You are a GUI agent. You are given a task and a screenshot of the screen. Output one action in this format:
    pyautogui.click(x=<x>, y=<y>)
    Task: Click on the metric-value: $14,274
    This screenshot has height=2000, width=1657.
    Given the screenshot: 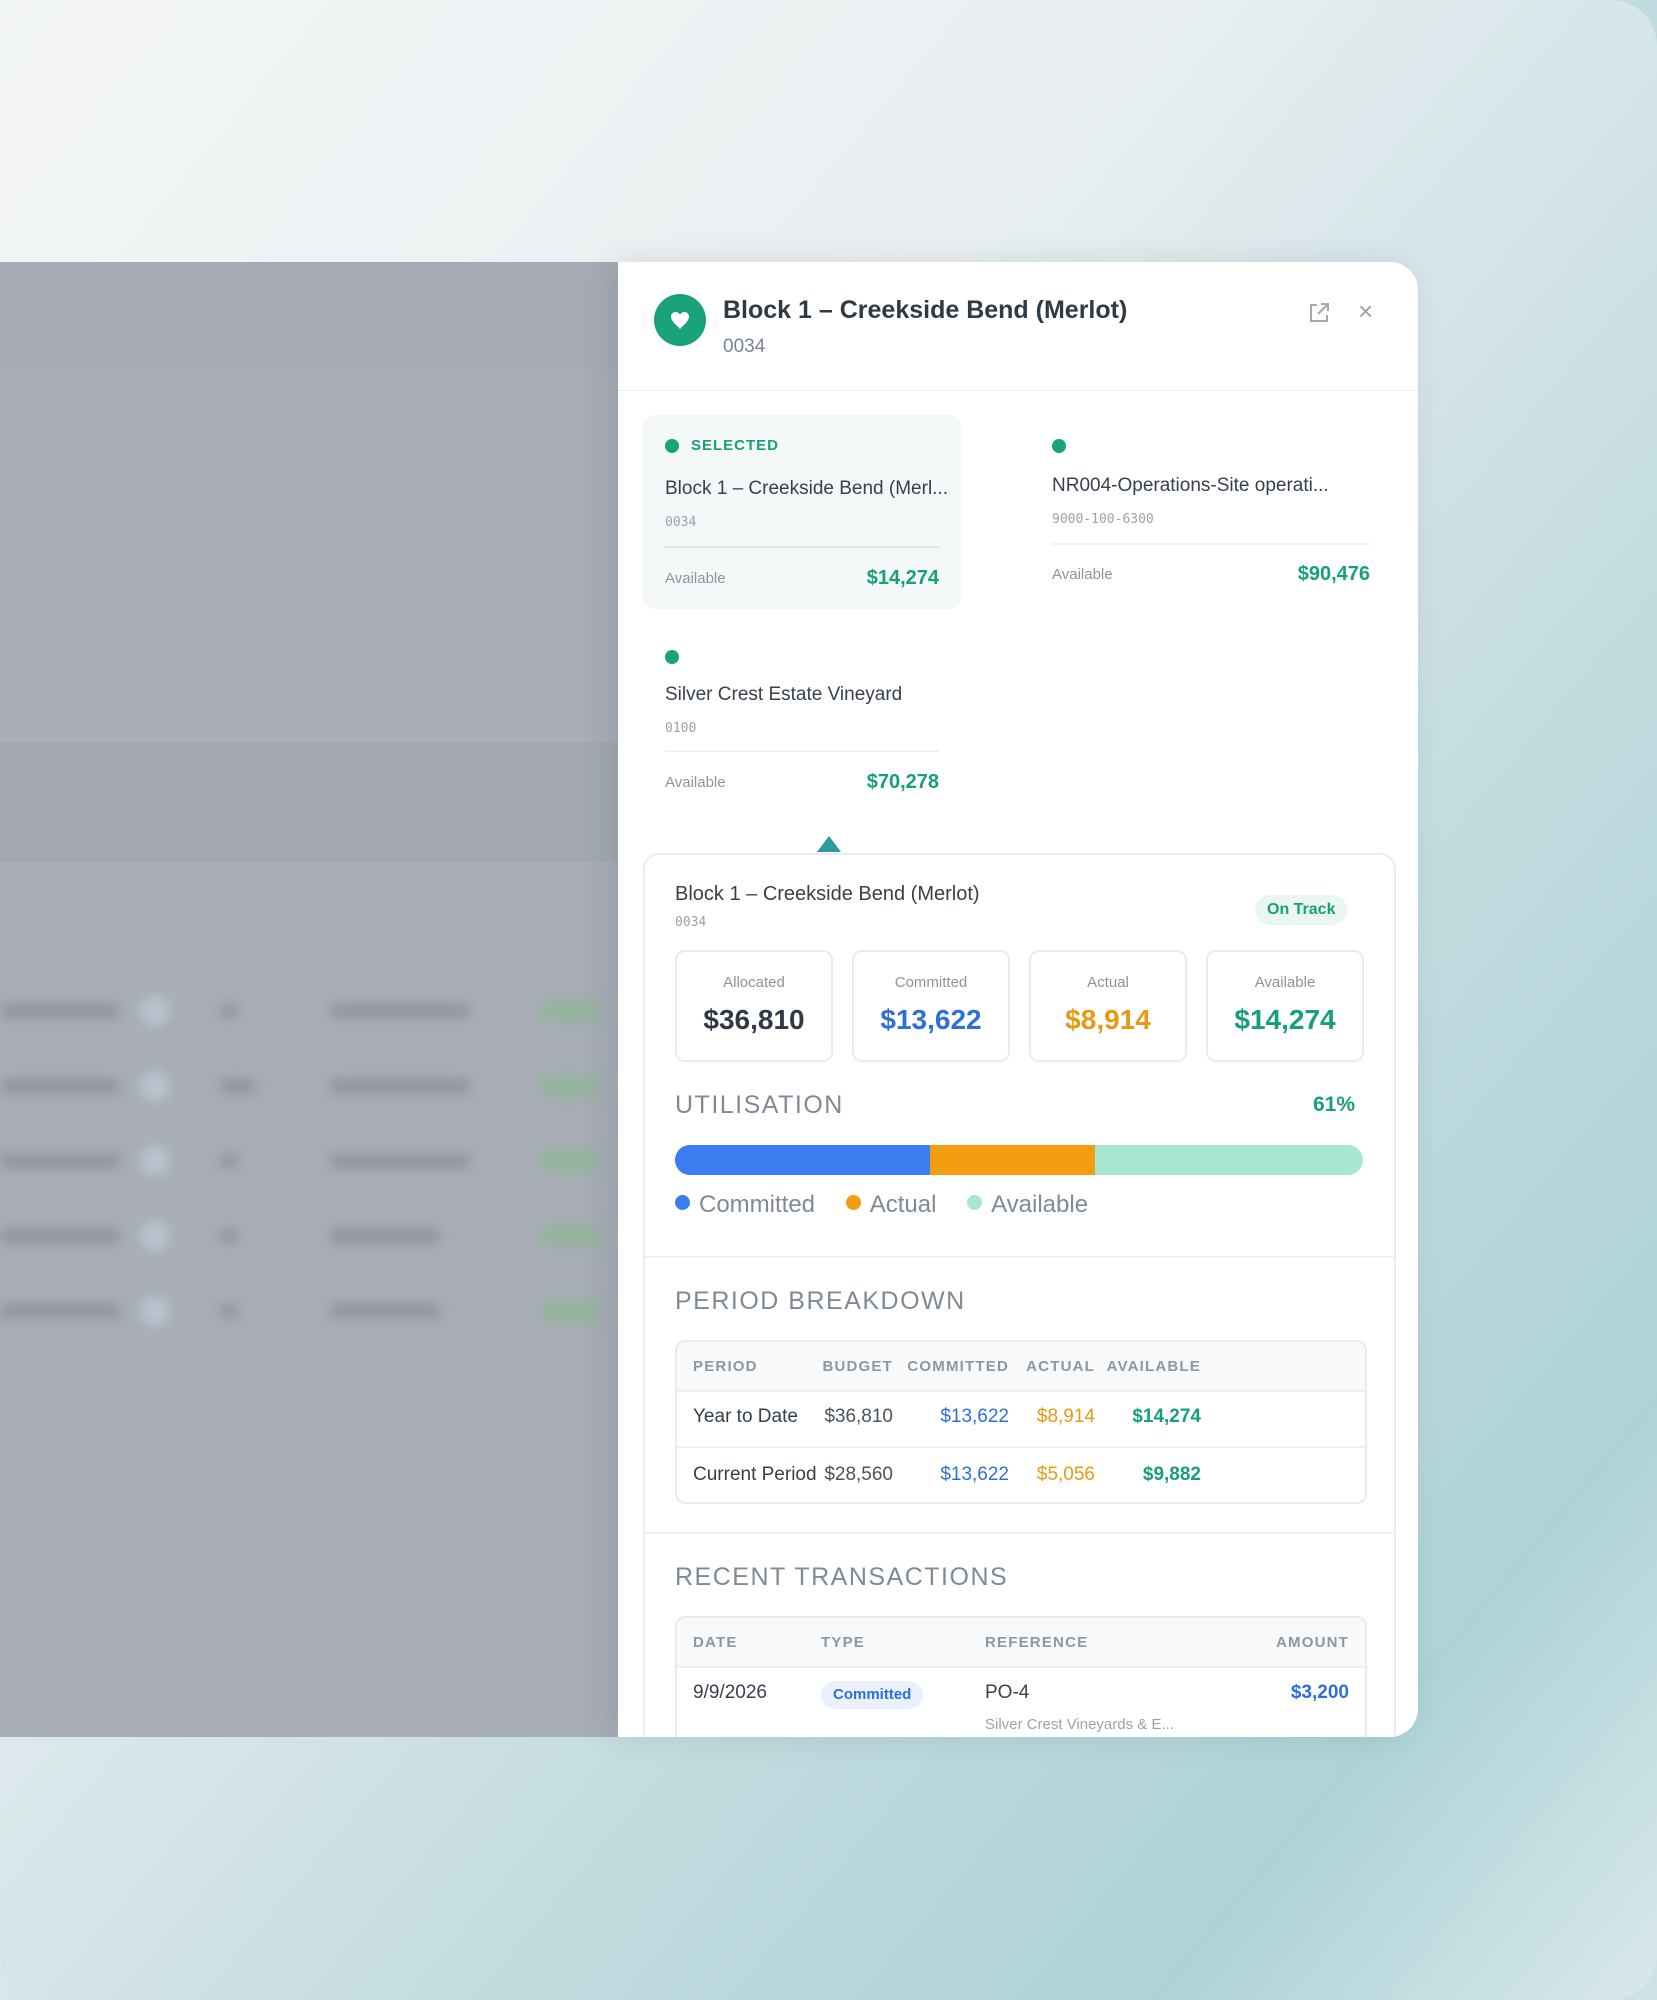 What is the action you would take?
    pyautogui.click(x=1285, y=1019)
    